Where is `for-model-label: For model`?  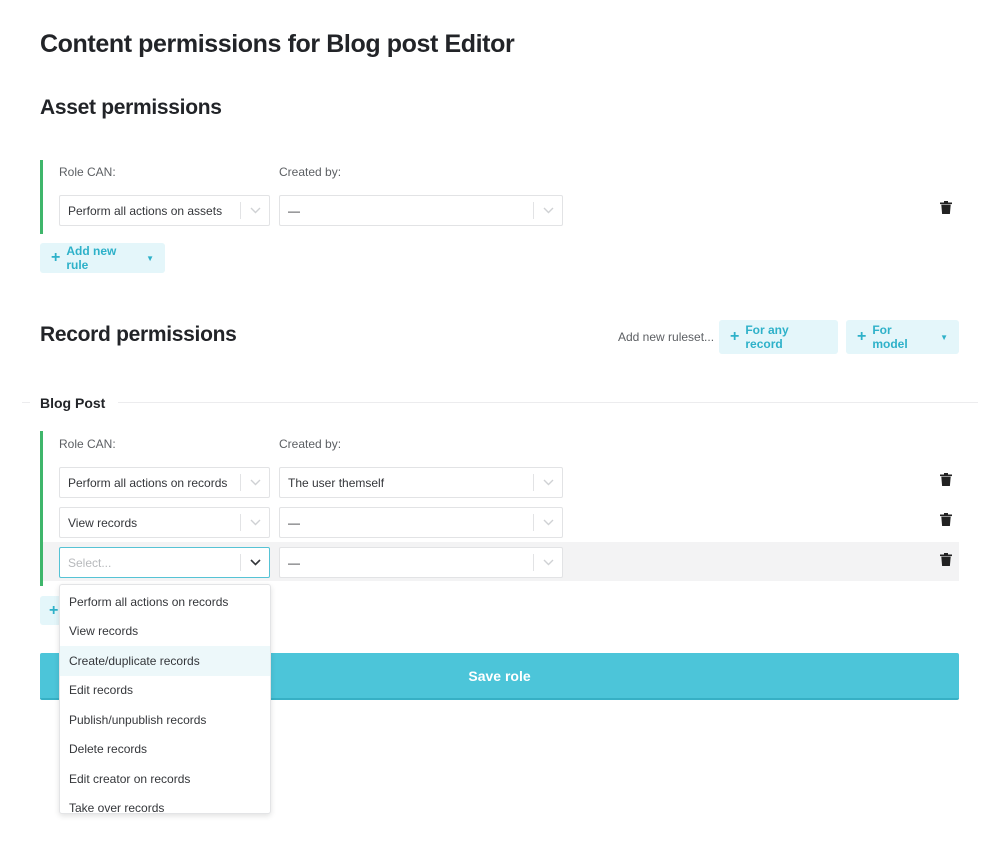
for-model-label: For model is located at coordinates (890, 337).